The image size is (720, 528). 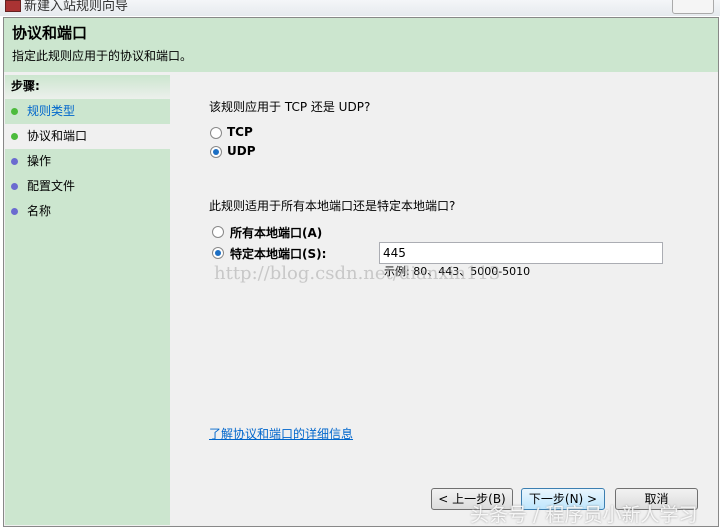 What do you see at coordinates (360, 8) in the screenshot?
I see `title-bar: 新建入站规则向导` at bounding box center [360, 8].